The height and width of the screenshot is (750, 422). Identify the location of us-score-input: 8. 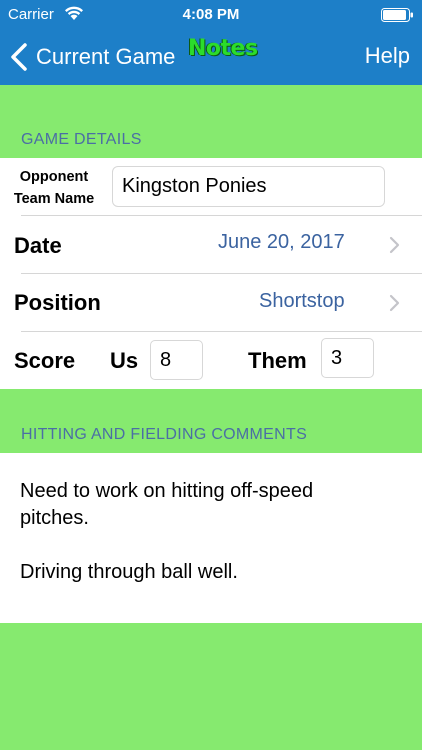
(176, 360).